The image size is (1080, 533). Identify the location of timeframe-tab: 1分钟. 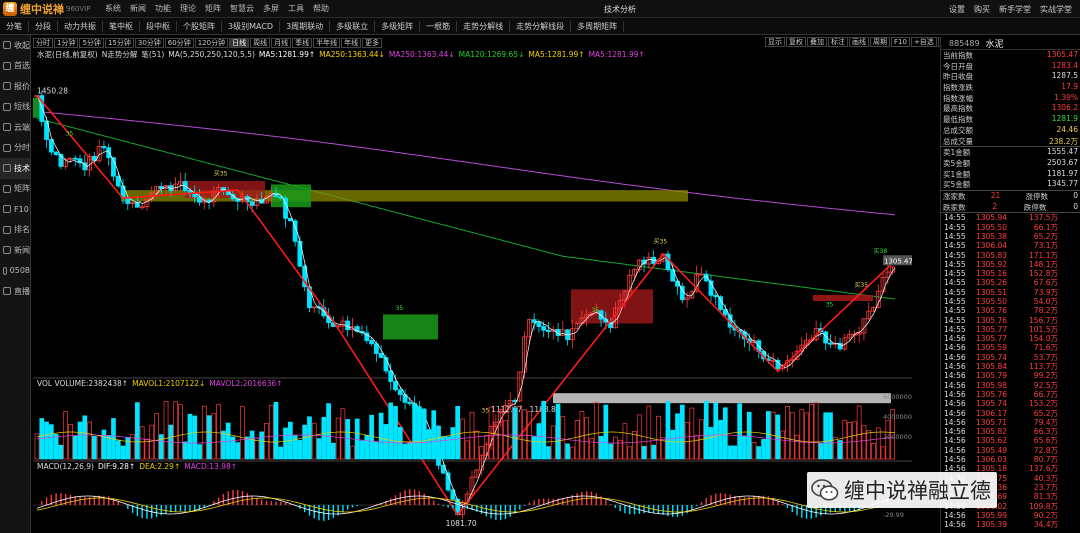
(66, 42).